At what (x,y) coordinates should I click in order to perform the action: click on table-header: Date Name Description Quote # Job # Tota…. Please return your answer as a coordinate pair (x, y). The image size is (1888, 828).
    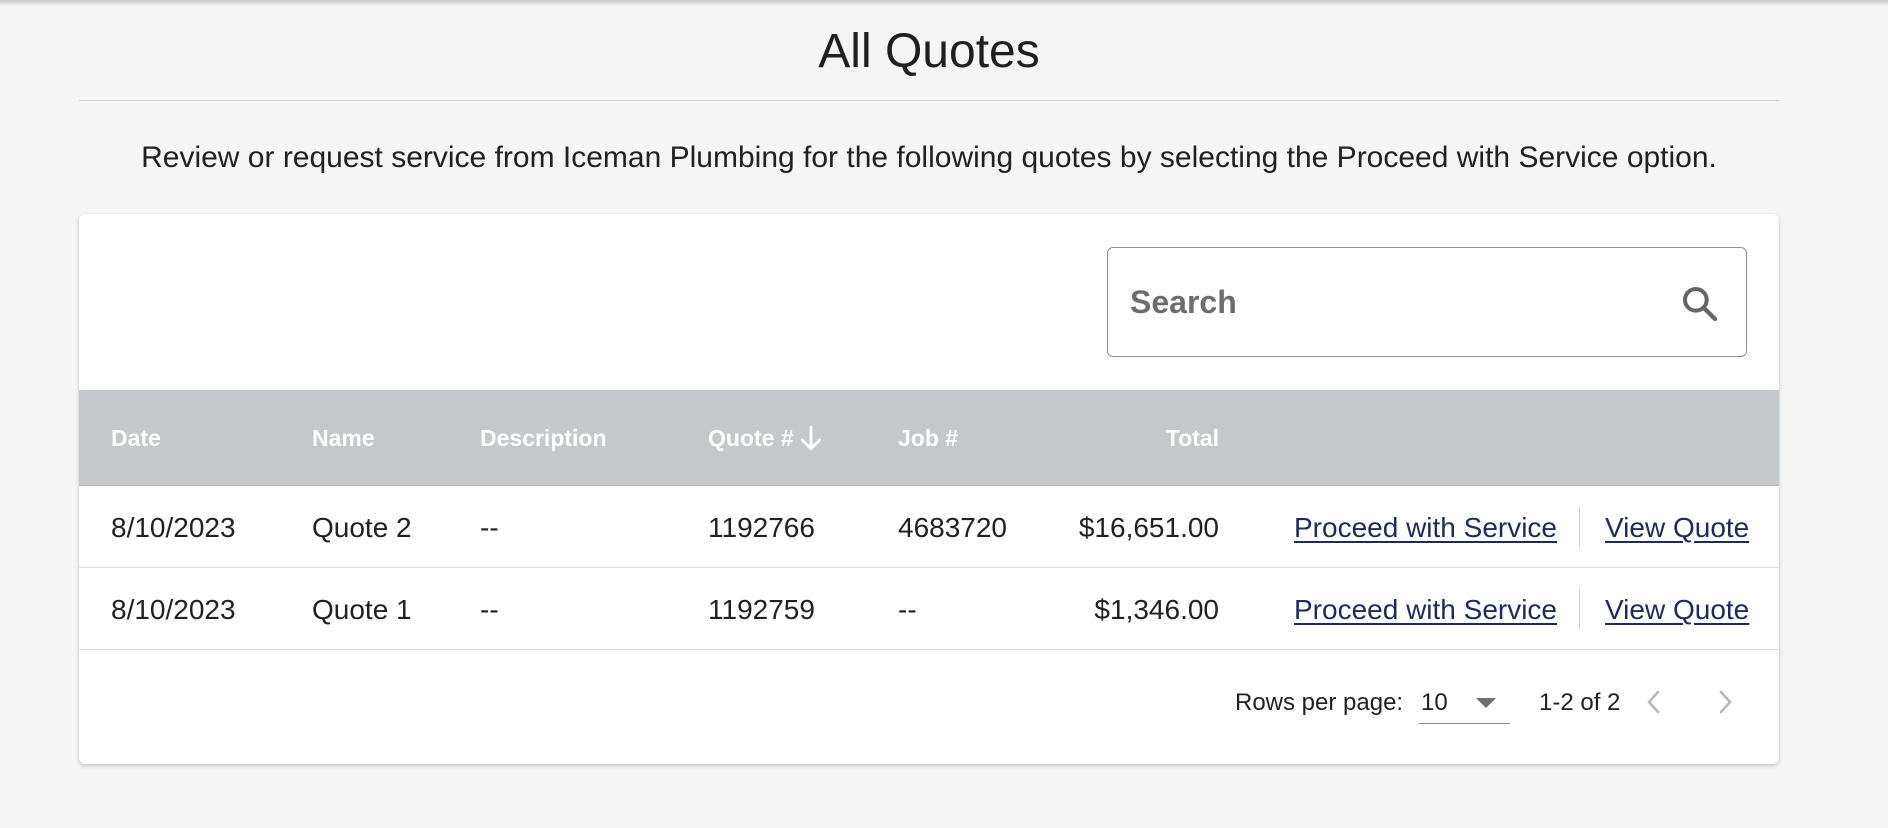
    Looking at the image, I should click on (929, 438).